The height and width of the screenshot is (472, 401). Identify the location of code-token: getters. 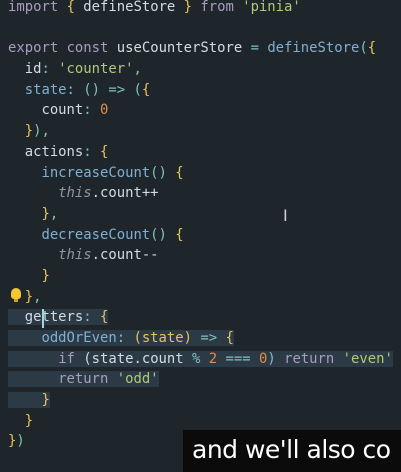
(46, 317).